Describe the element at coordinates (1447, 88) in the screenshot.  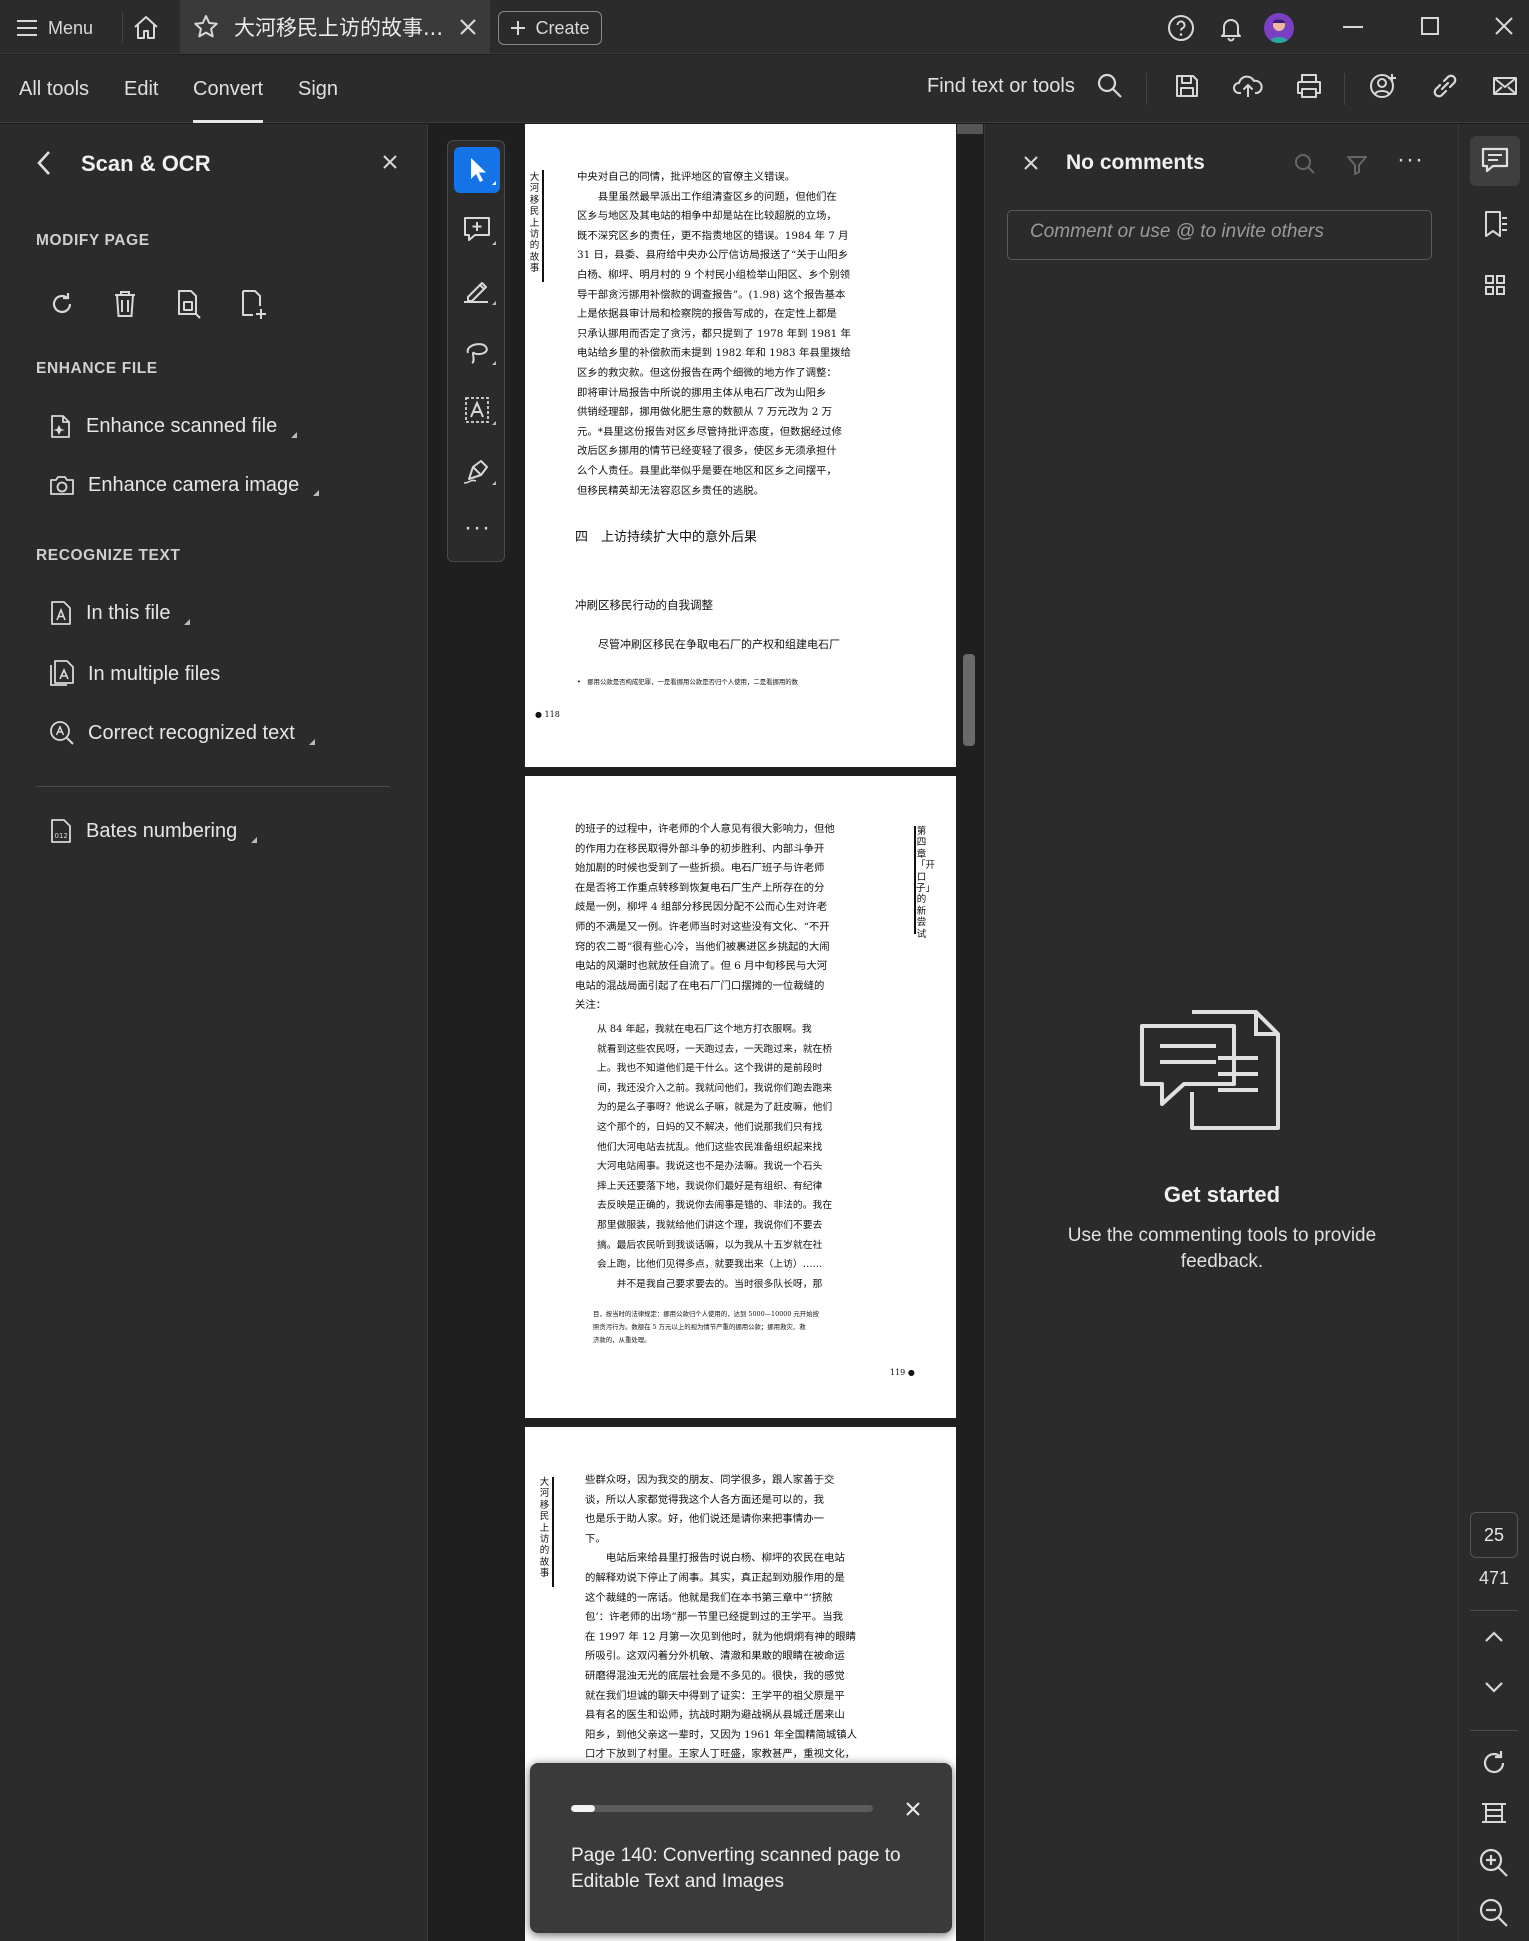
I see `link-icon` at that location.